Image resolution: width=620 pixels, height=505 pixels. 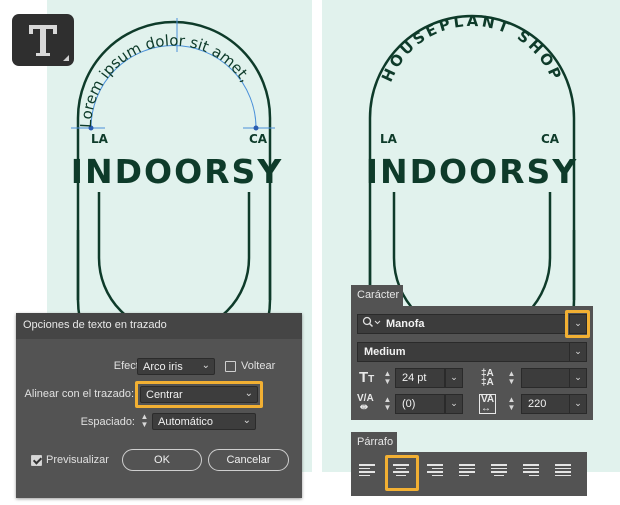 What do you see at coordinates (546, 378) in the screenshot?
I see `leading-input` at bounding box center [546, 378].